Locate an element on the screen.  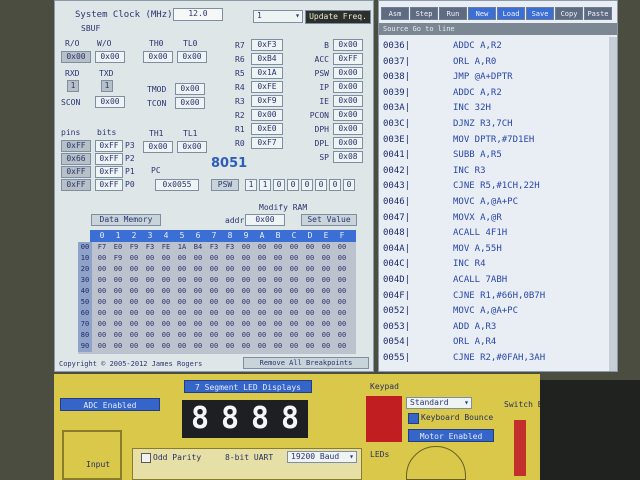
seg-display-toggle: 7 Segment LED Displays is located at coordinates (248, 386).